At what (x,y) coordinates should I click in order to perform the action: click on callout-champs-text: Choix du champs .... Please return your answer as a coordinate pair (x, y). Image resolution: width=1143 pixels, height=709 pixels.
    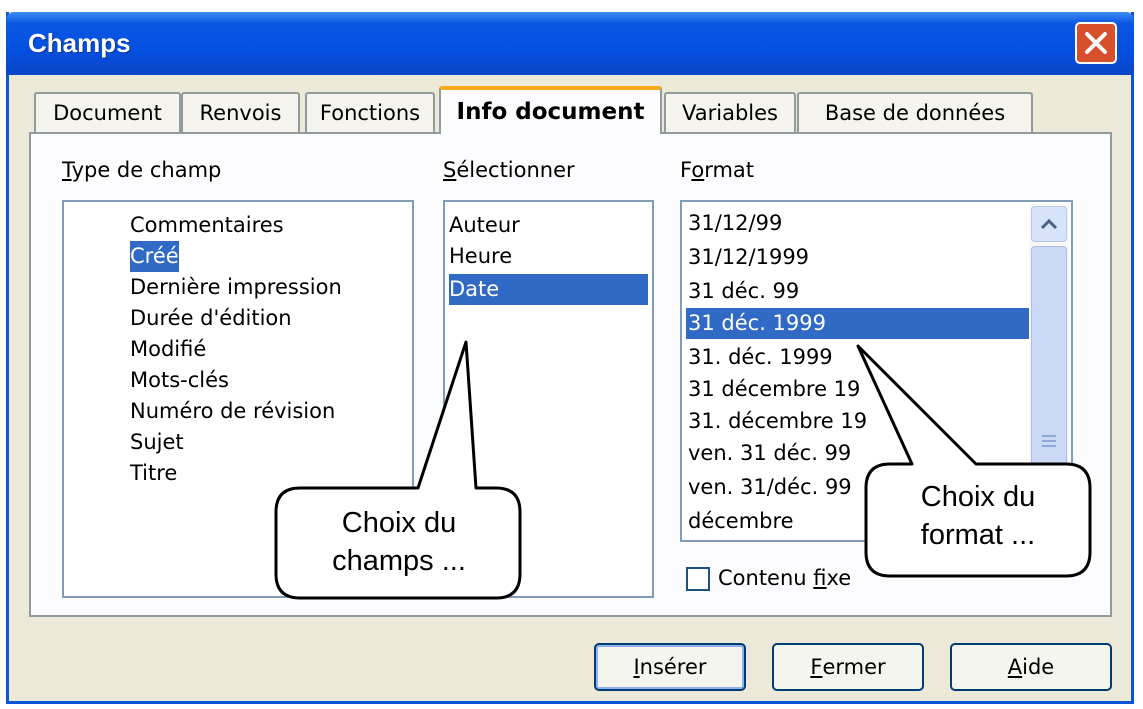
    Looking at the image, I should click on (399, 542).